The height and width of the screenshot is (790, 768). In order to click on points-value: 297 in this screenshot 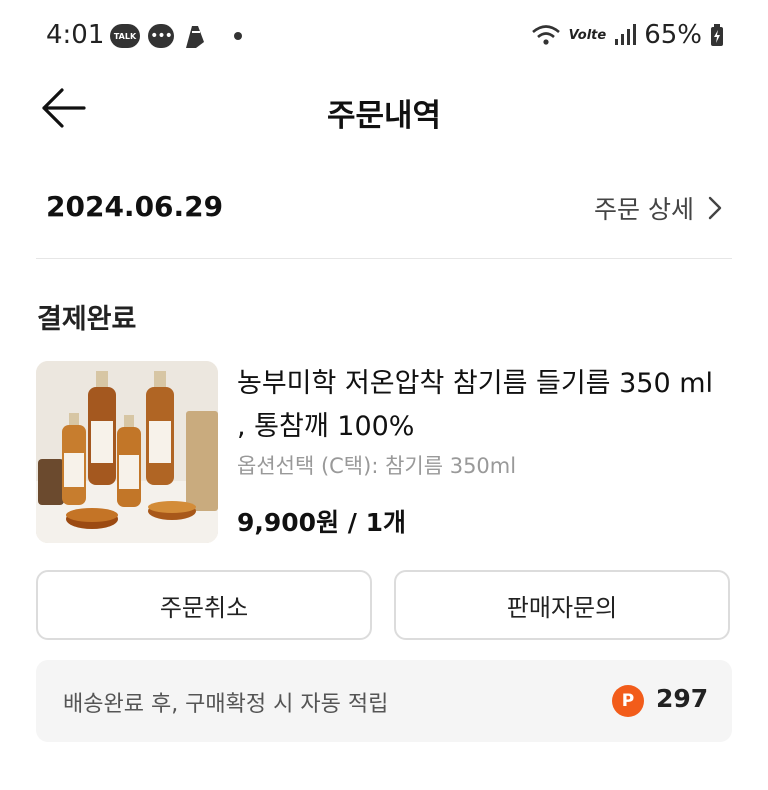, I will do `click(682, 698)`.